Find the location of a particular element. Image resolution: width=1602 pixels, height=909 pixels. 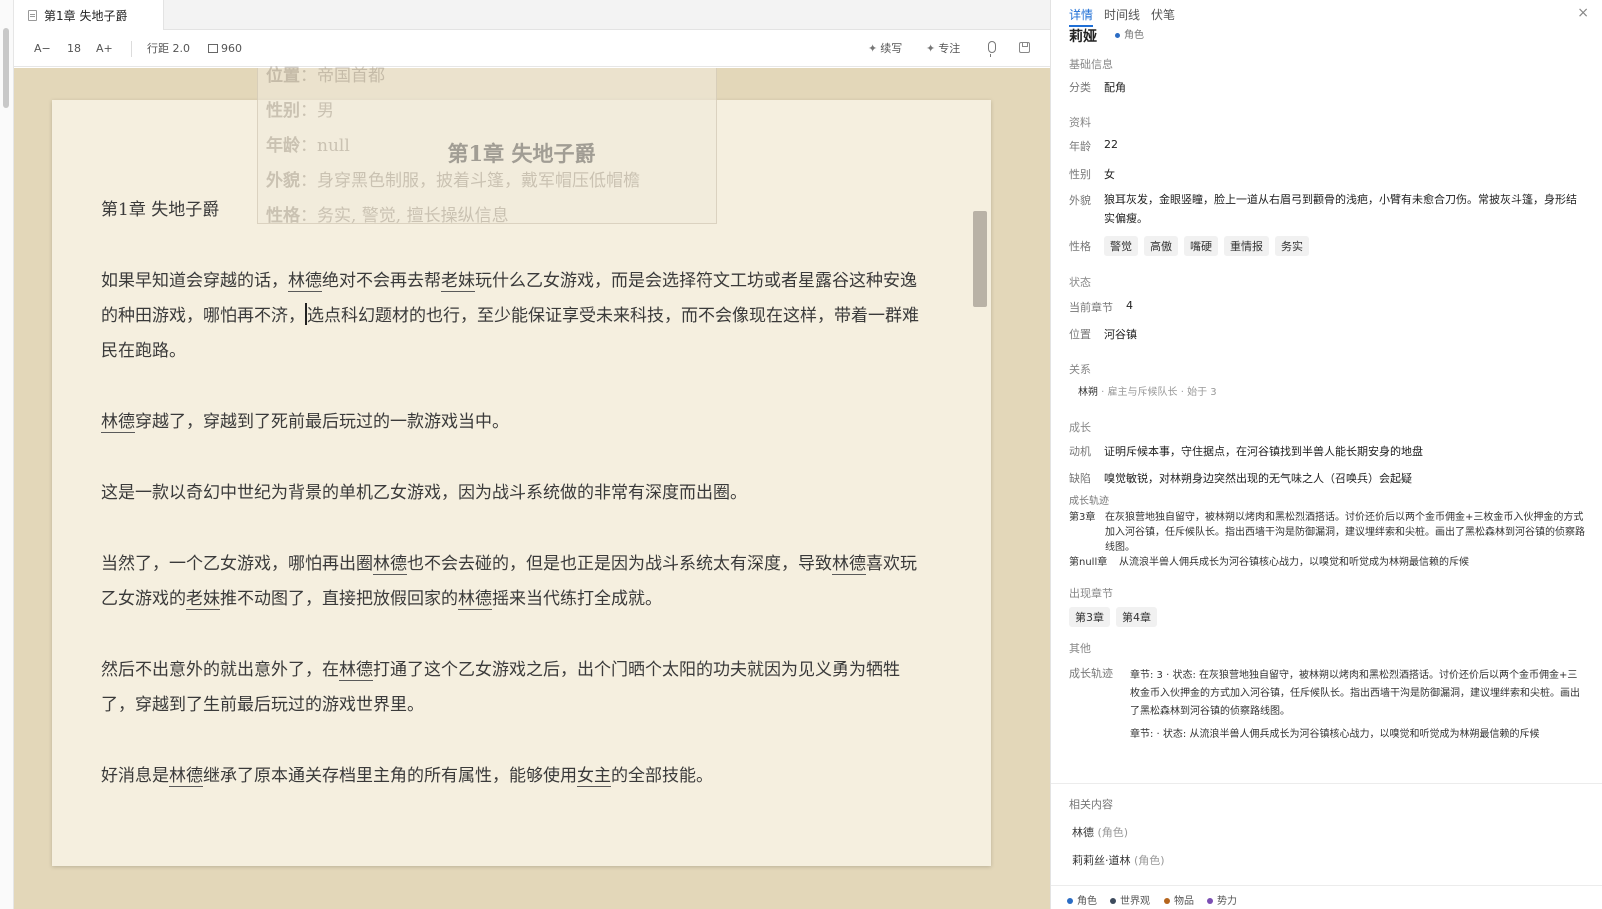

appear-chapter-tag: 第4章 is located at coordinates (1136, 617).